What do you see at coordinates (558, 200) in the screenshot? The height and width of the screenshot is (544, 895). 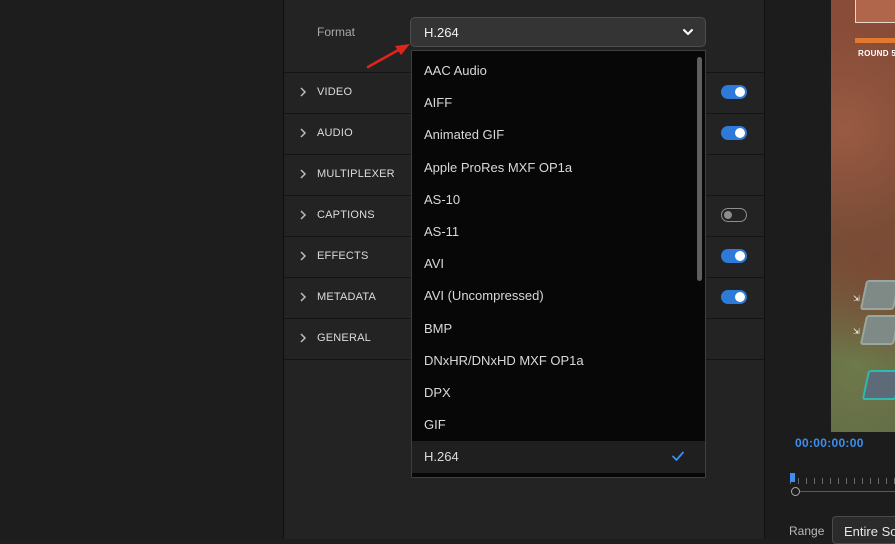 I see `format-option: AS-10` at bounding box center [558, 200].